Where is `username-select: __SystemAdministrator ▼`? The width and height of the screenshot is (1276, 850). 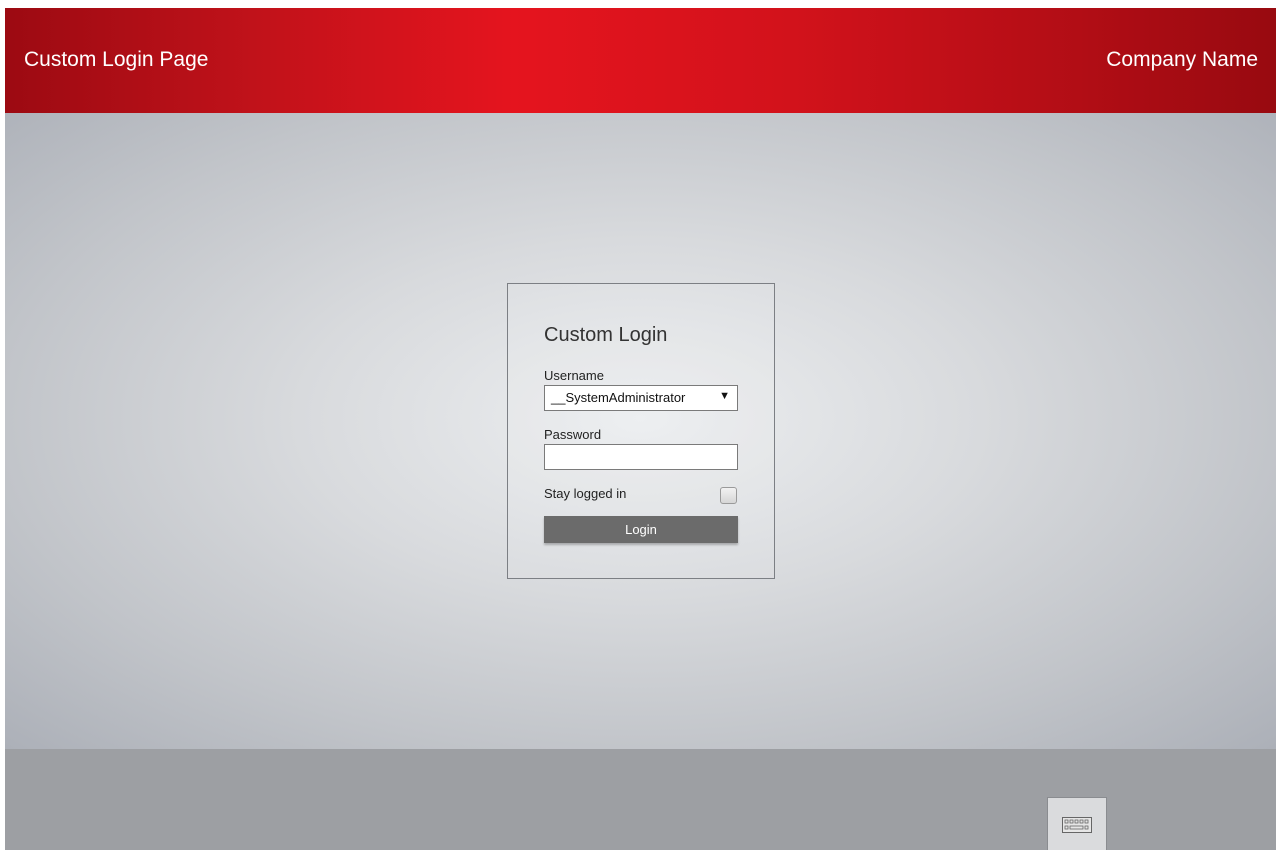 username-select: __SystemAdministrator ▼ is located at coordinates (641, 398).